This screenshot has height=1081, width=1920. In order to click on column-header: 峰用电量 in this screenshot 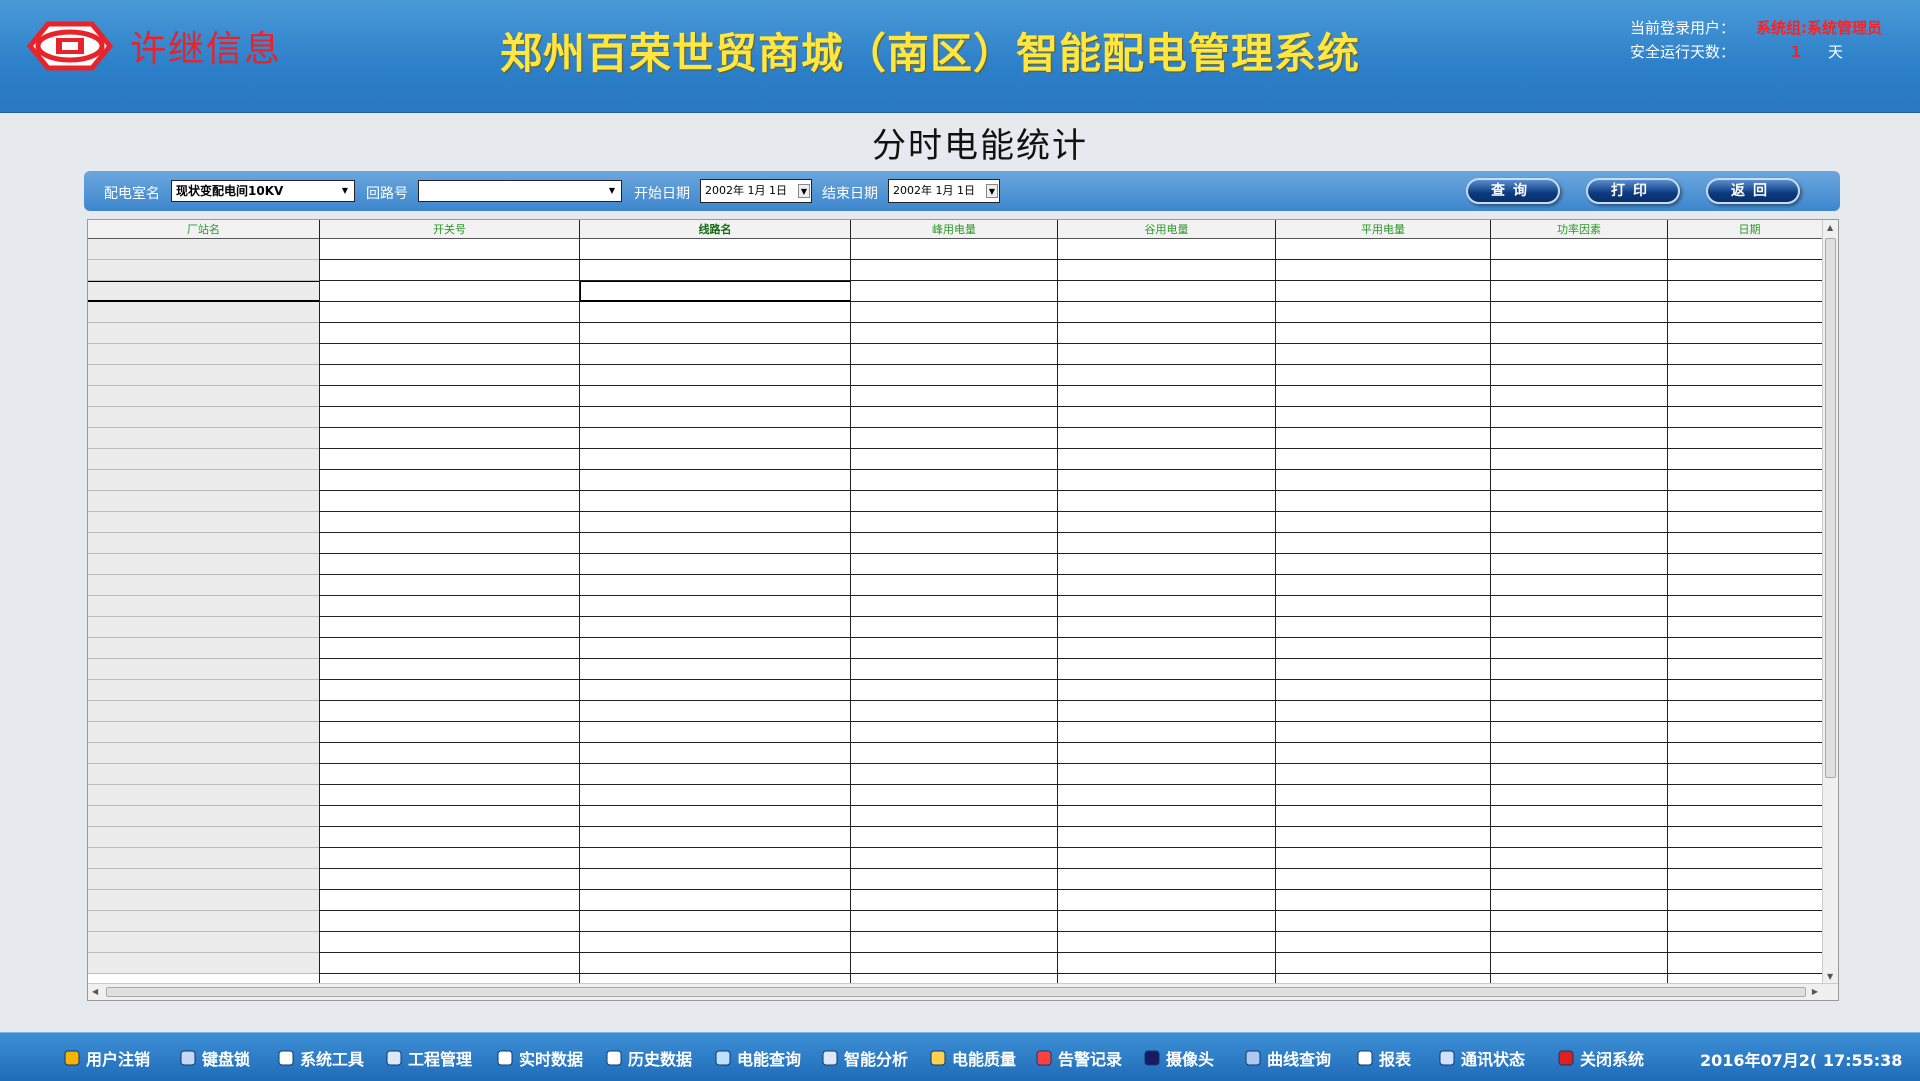, I will do `click(954, 229)`.